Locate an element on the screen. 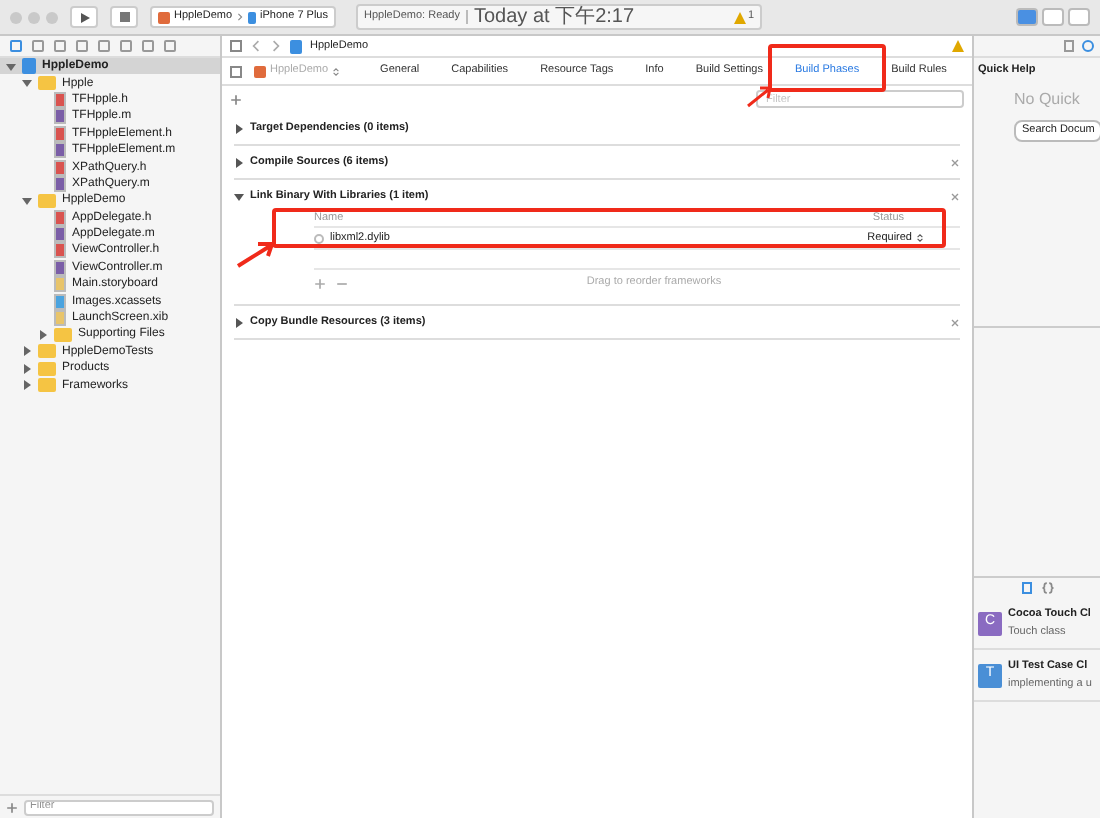 This screenshot has width=1100, height=818. build-time: Today at 下午2:17 is located at coordinates (554, 17).